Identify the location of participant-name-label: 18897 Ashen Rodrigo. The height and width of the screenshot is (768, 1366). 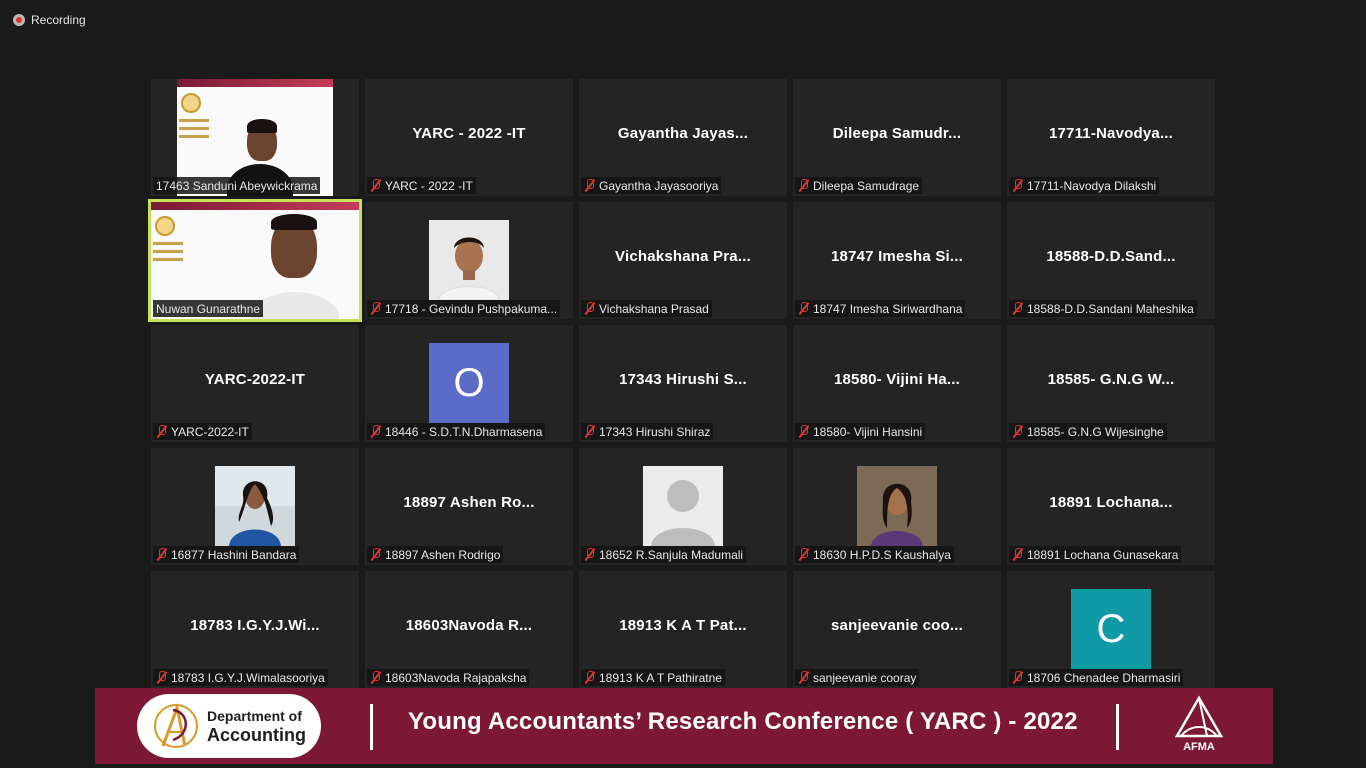
(435, 554).